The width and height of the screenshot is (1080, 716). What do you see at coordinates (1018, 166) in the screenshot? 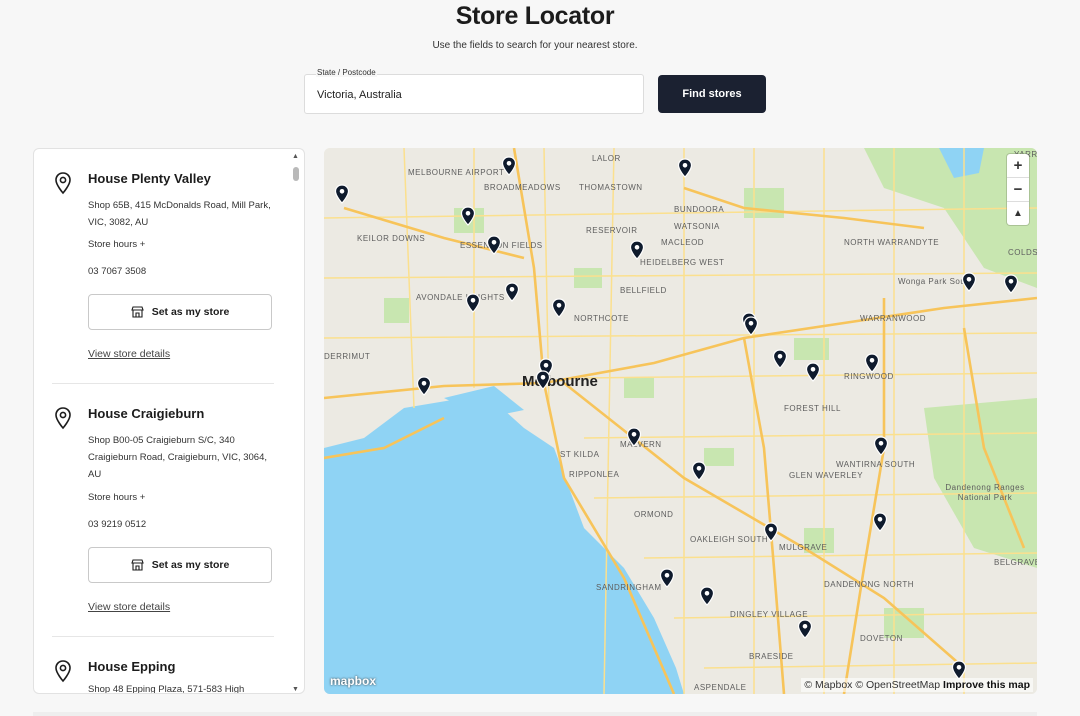
I see `zoom-in-button: +` at bounding box center [1018, 166].